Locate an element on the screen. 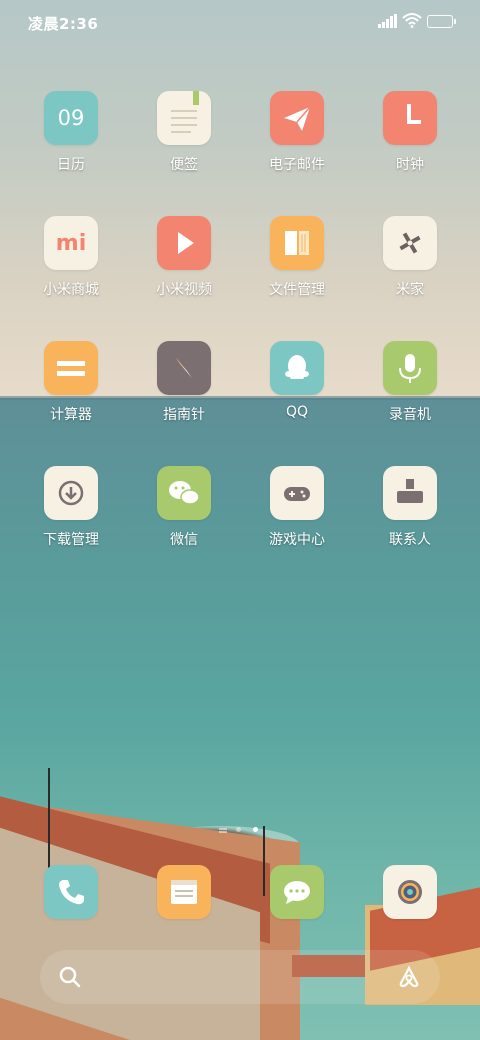 Image resolution: width=480 pixels, height=1040 pixels. app-label: 文件管理 is located at coordinates (297, 290).